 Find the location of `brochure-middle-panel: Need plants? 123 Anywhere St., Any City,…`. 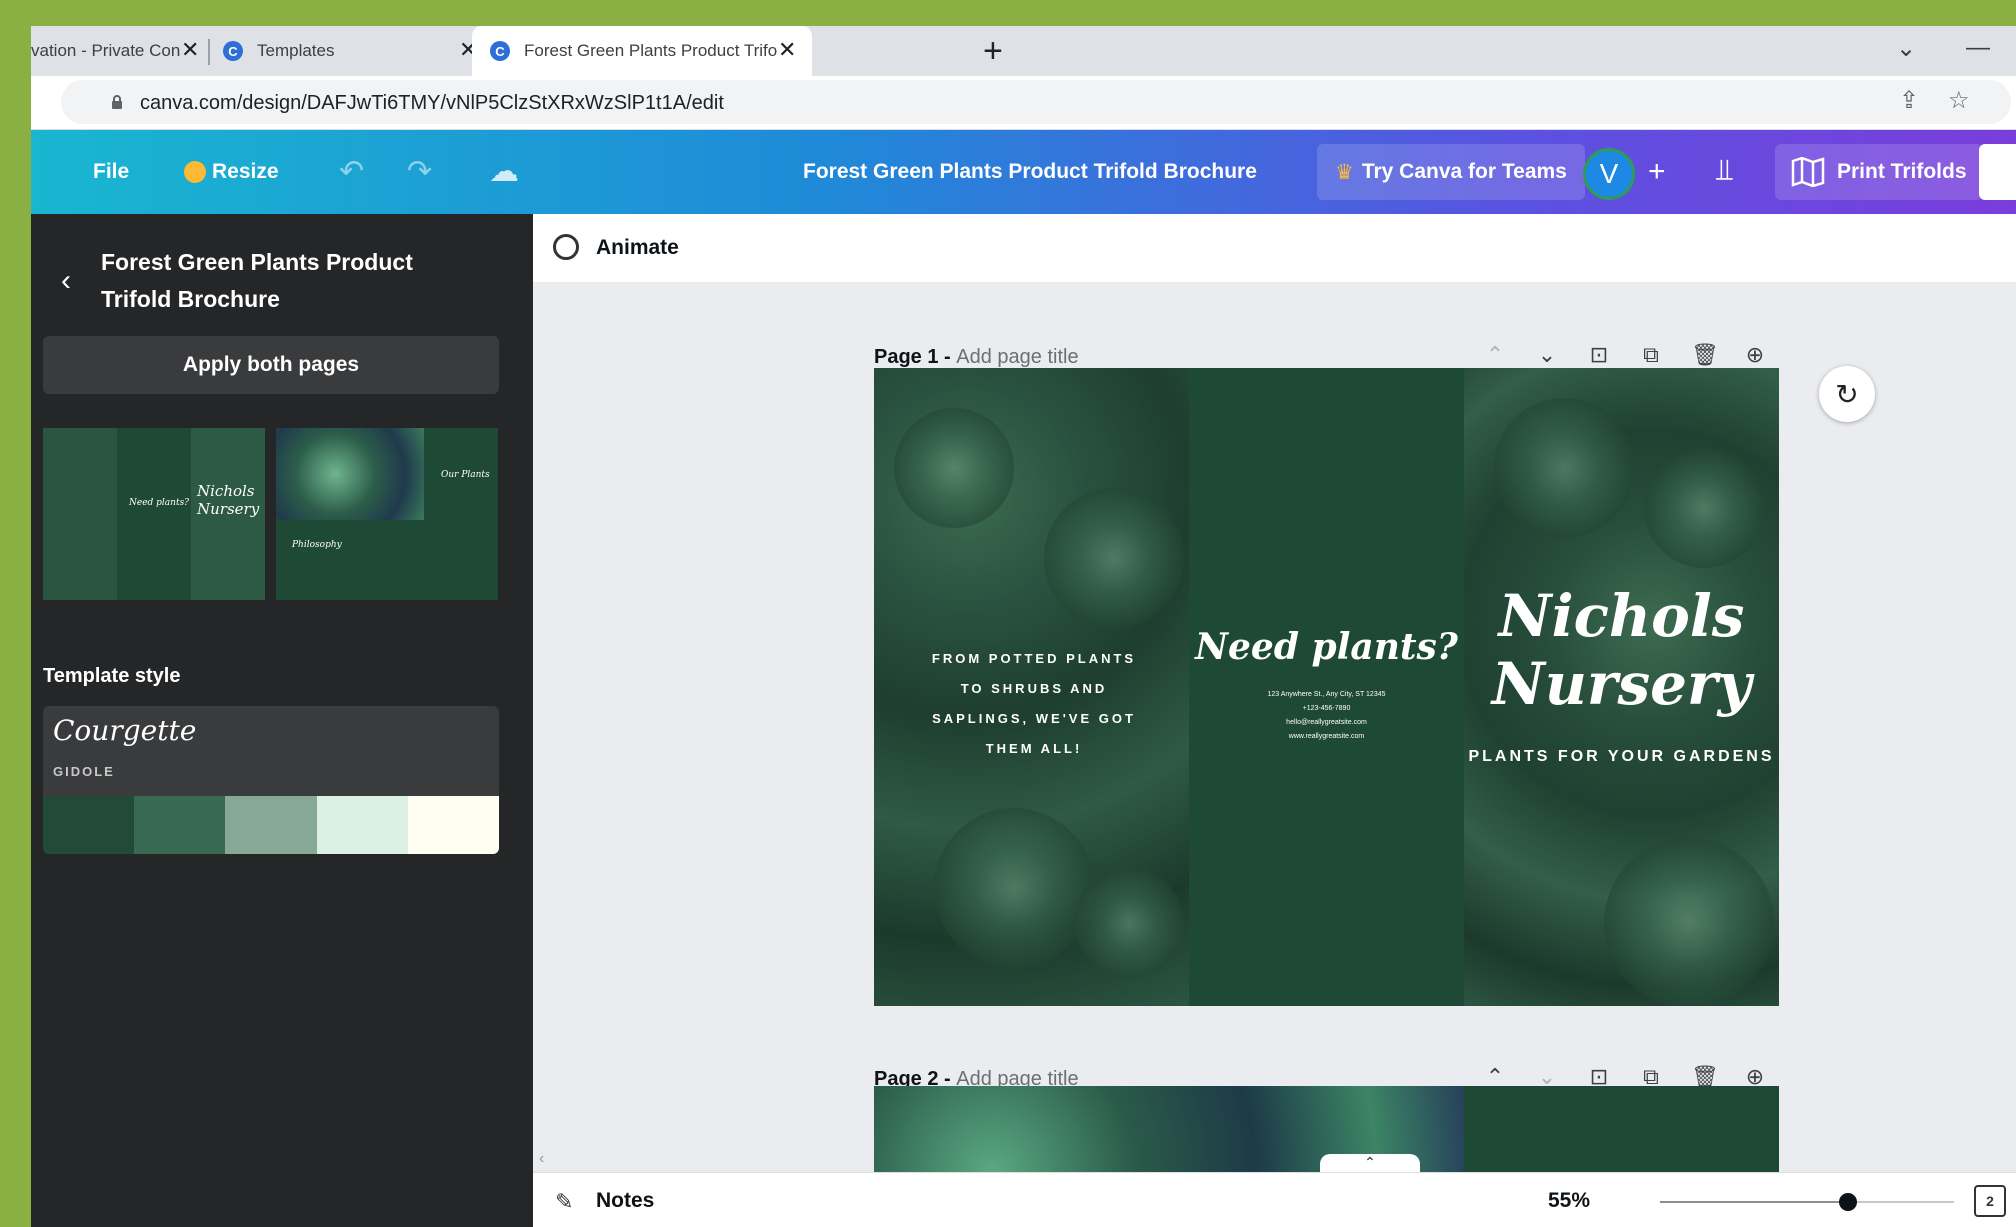

brochure-middle-panel: Need plants? 123 Anywhere St., Any City,… is located at coordinates (1326, 687).